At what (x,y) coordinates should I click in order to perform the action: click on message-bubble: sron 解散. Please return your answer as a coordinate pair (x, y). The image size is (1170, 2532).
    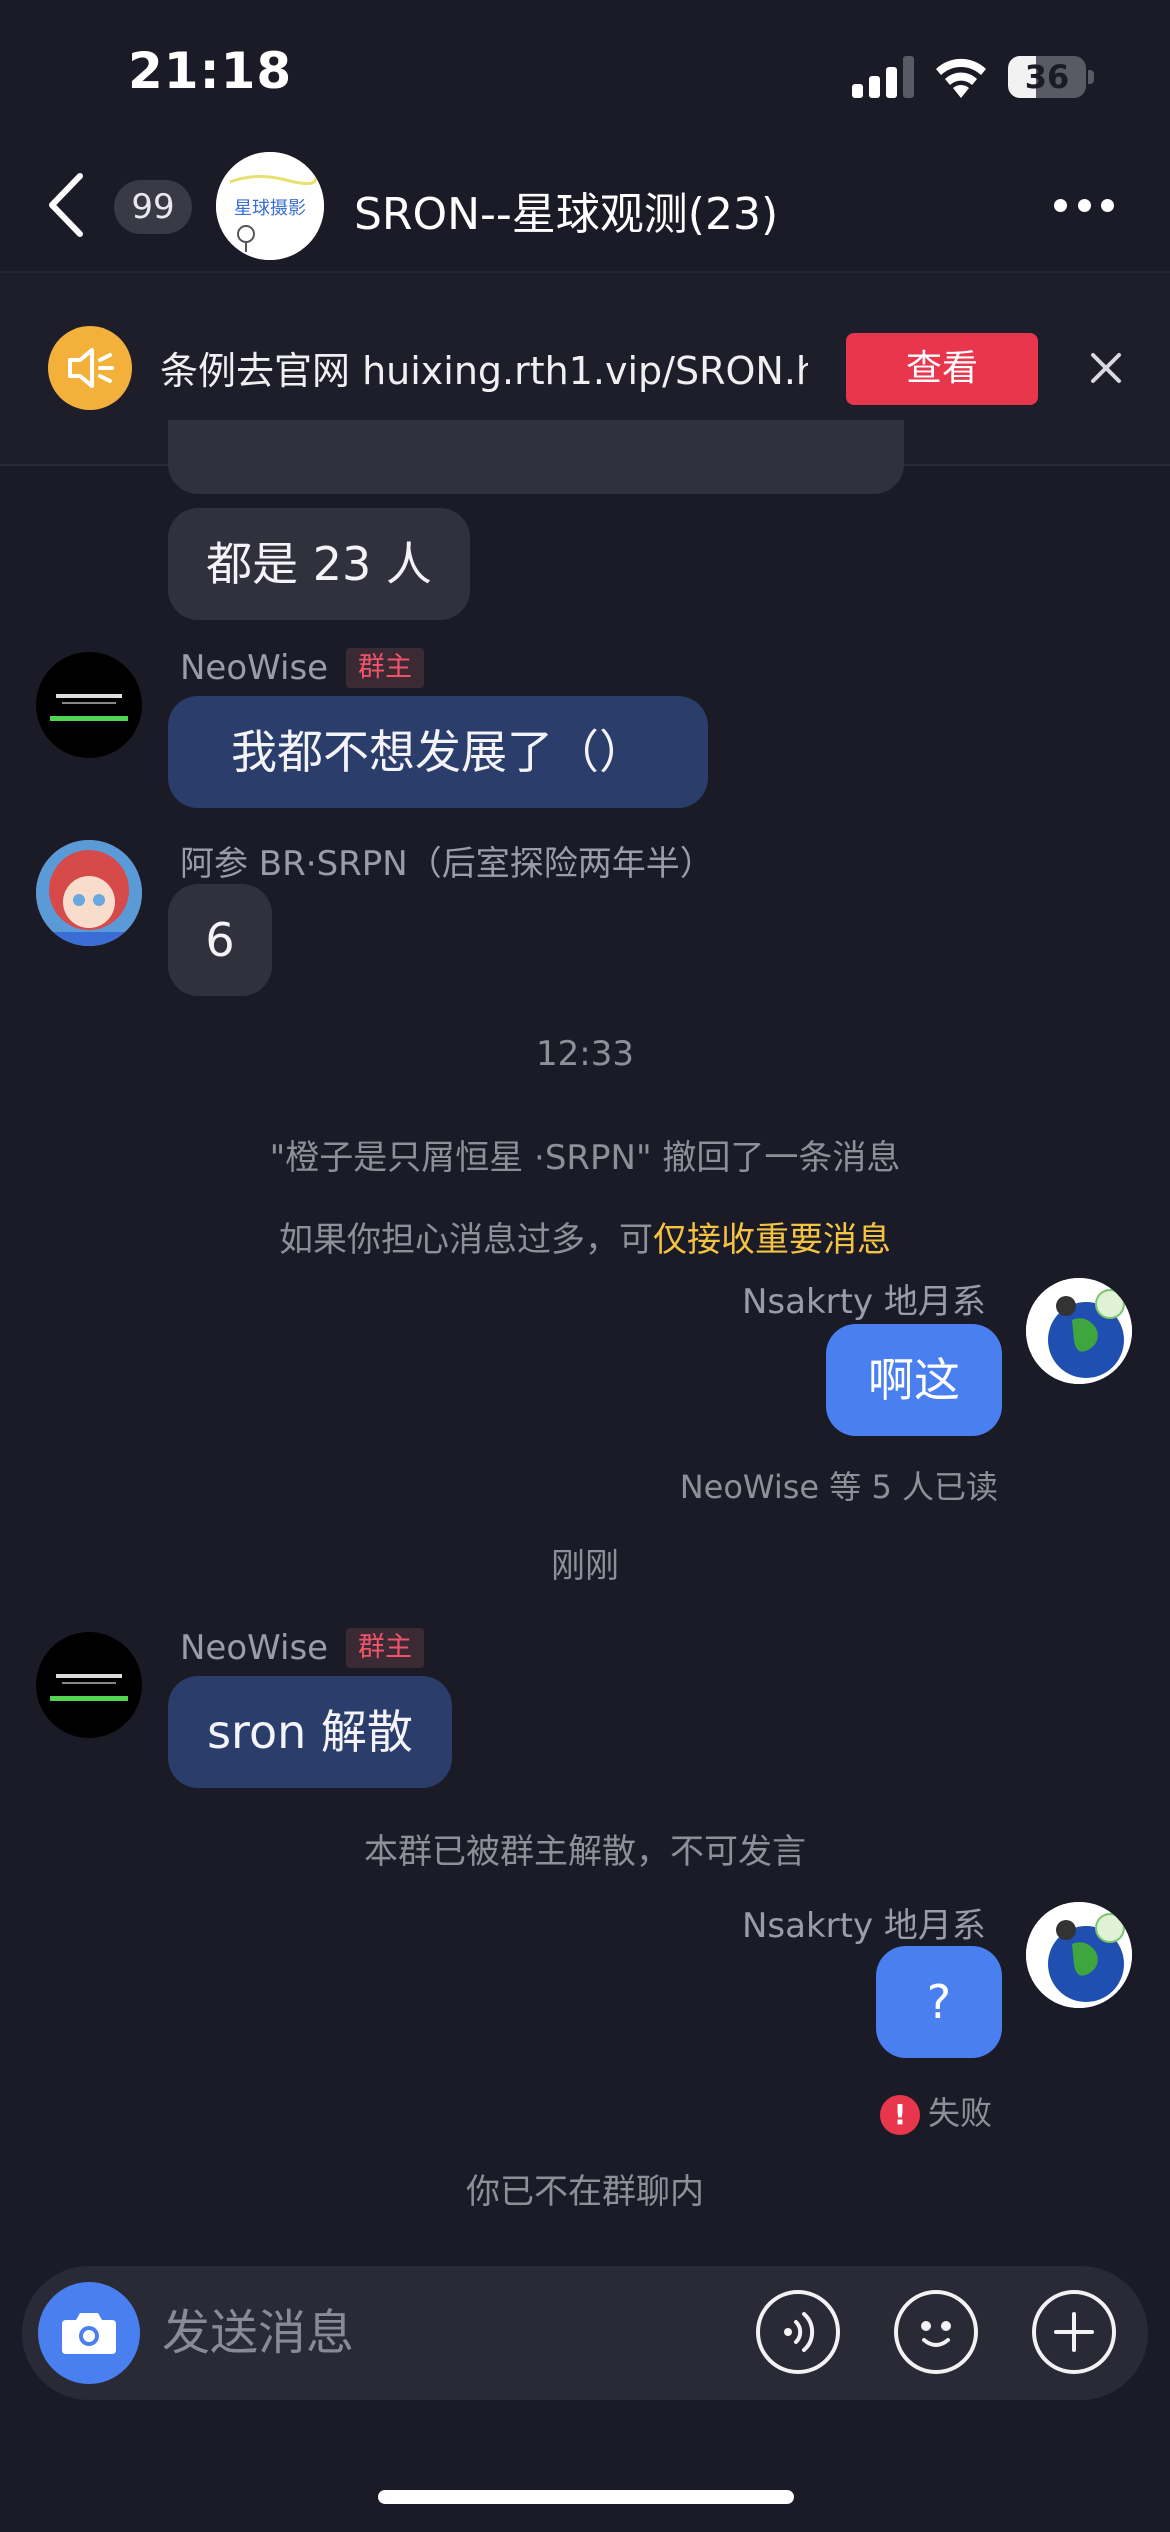
    Looking at the image, I should click on (310, 1732).